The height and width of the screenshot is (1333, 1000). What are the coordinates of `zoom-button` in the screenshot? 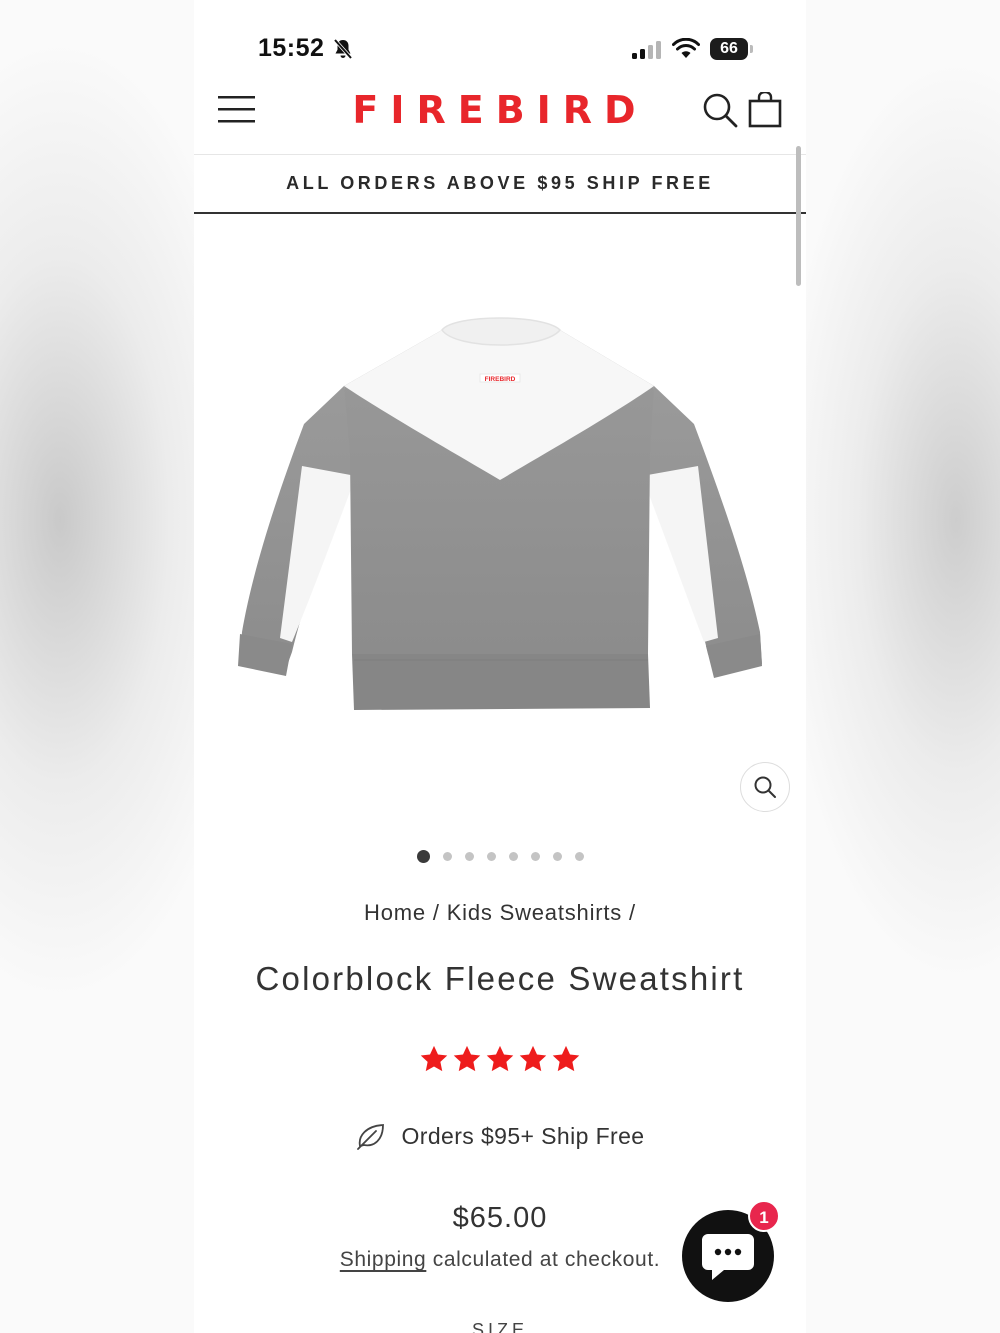 It's located at (765, 787).